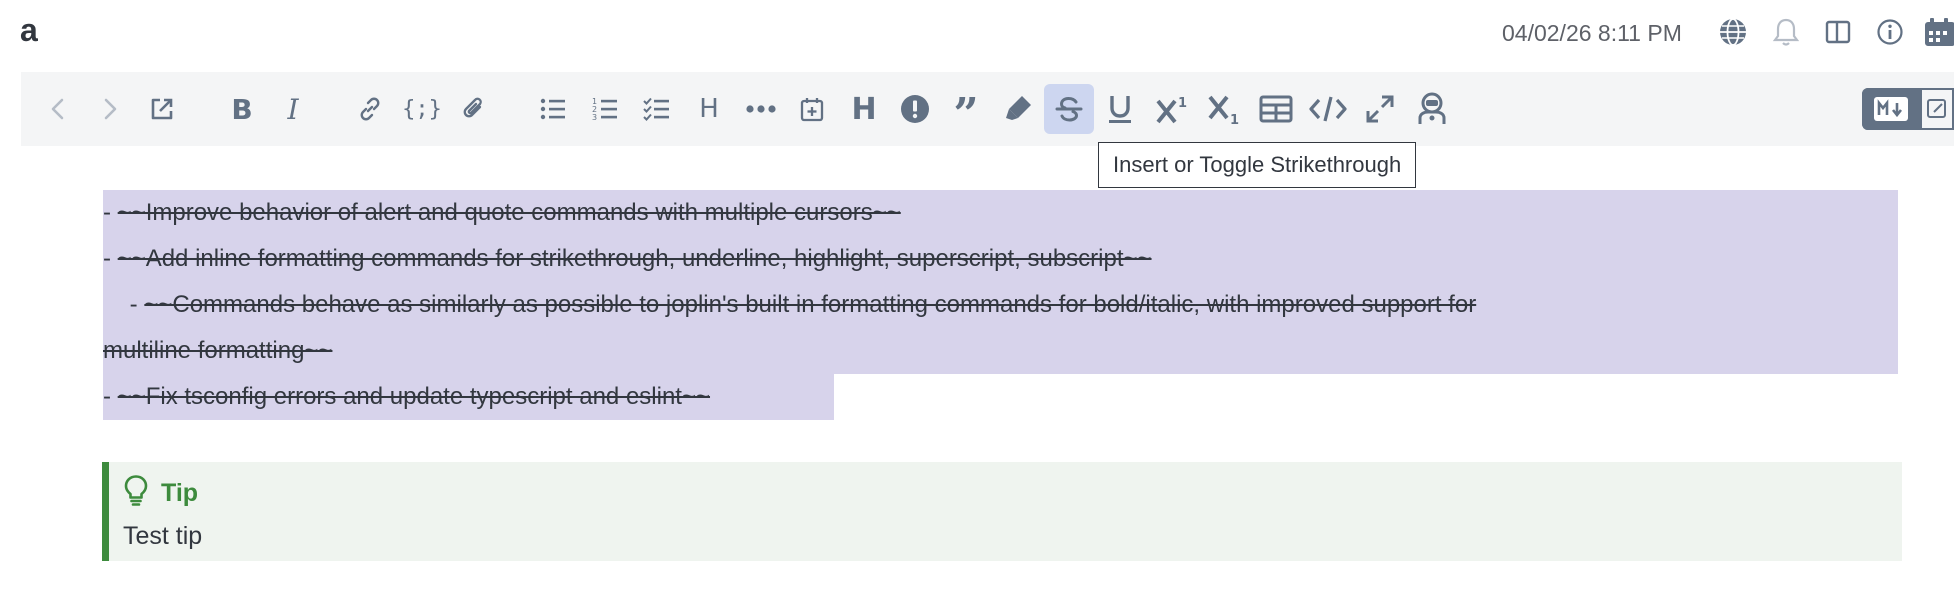  I want to click on horizontal-rule-button, so click(761, 109).